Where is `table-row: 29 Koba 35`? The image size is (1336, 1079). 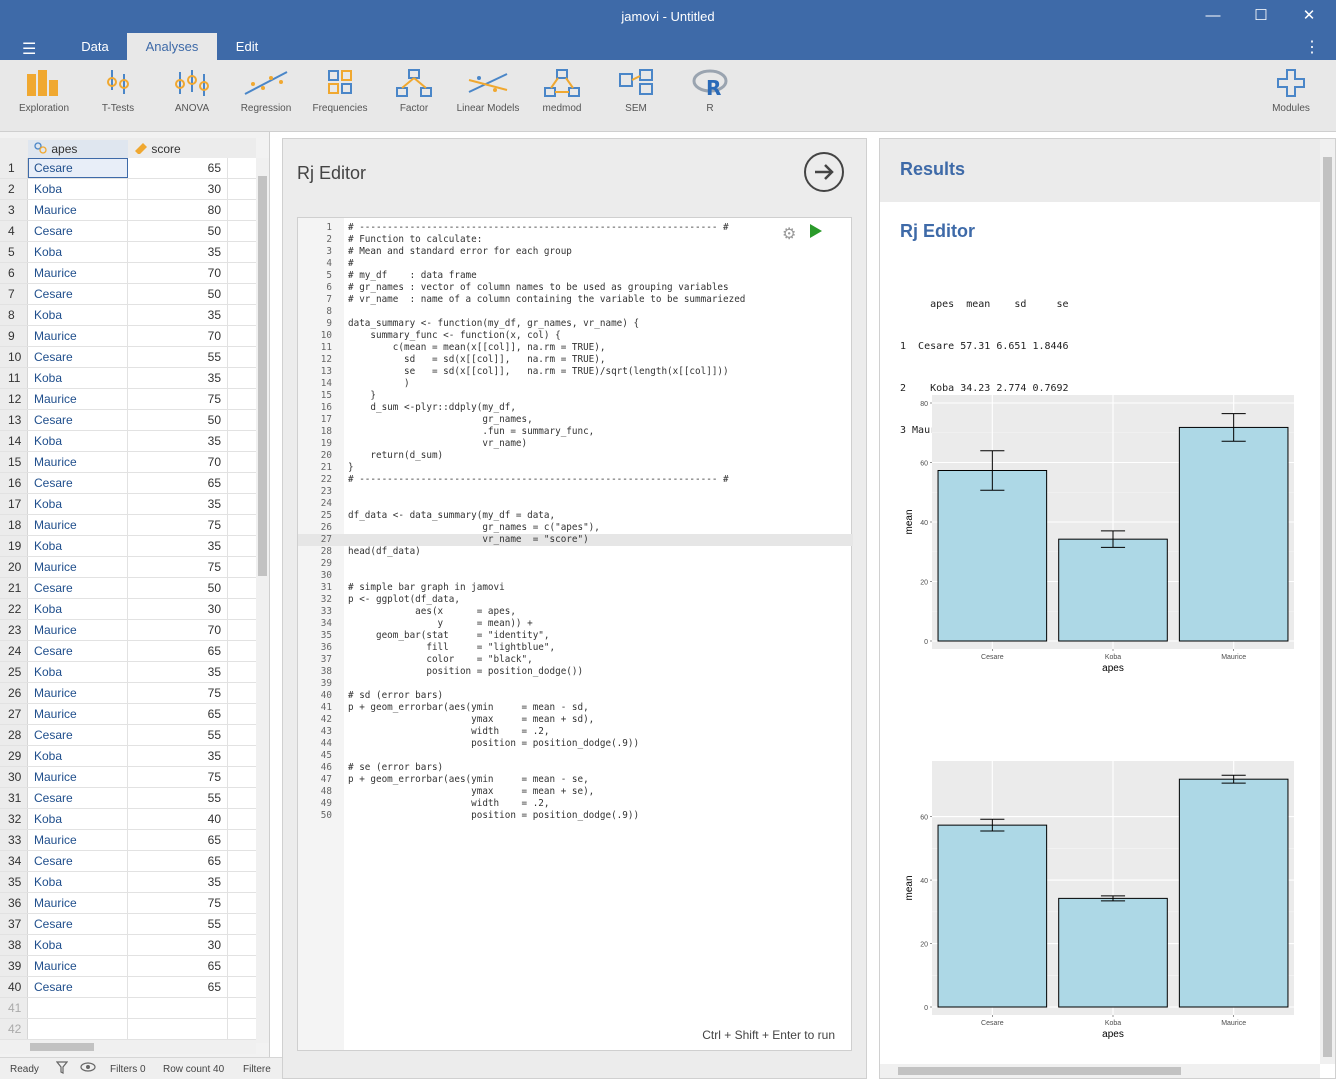
table-row: 29 Koba 35 is located at coordinates (128, 756).